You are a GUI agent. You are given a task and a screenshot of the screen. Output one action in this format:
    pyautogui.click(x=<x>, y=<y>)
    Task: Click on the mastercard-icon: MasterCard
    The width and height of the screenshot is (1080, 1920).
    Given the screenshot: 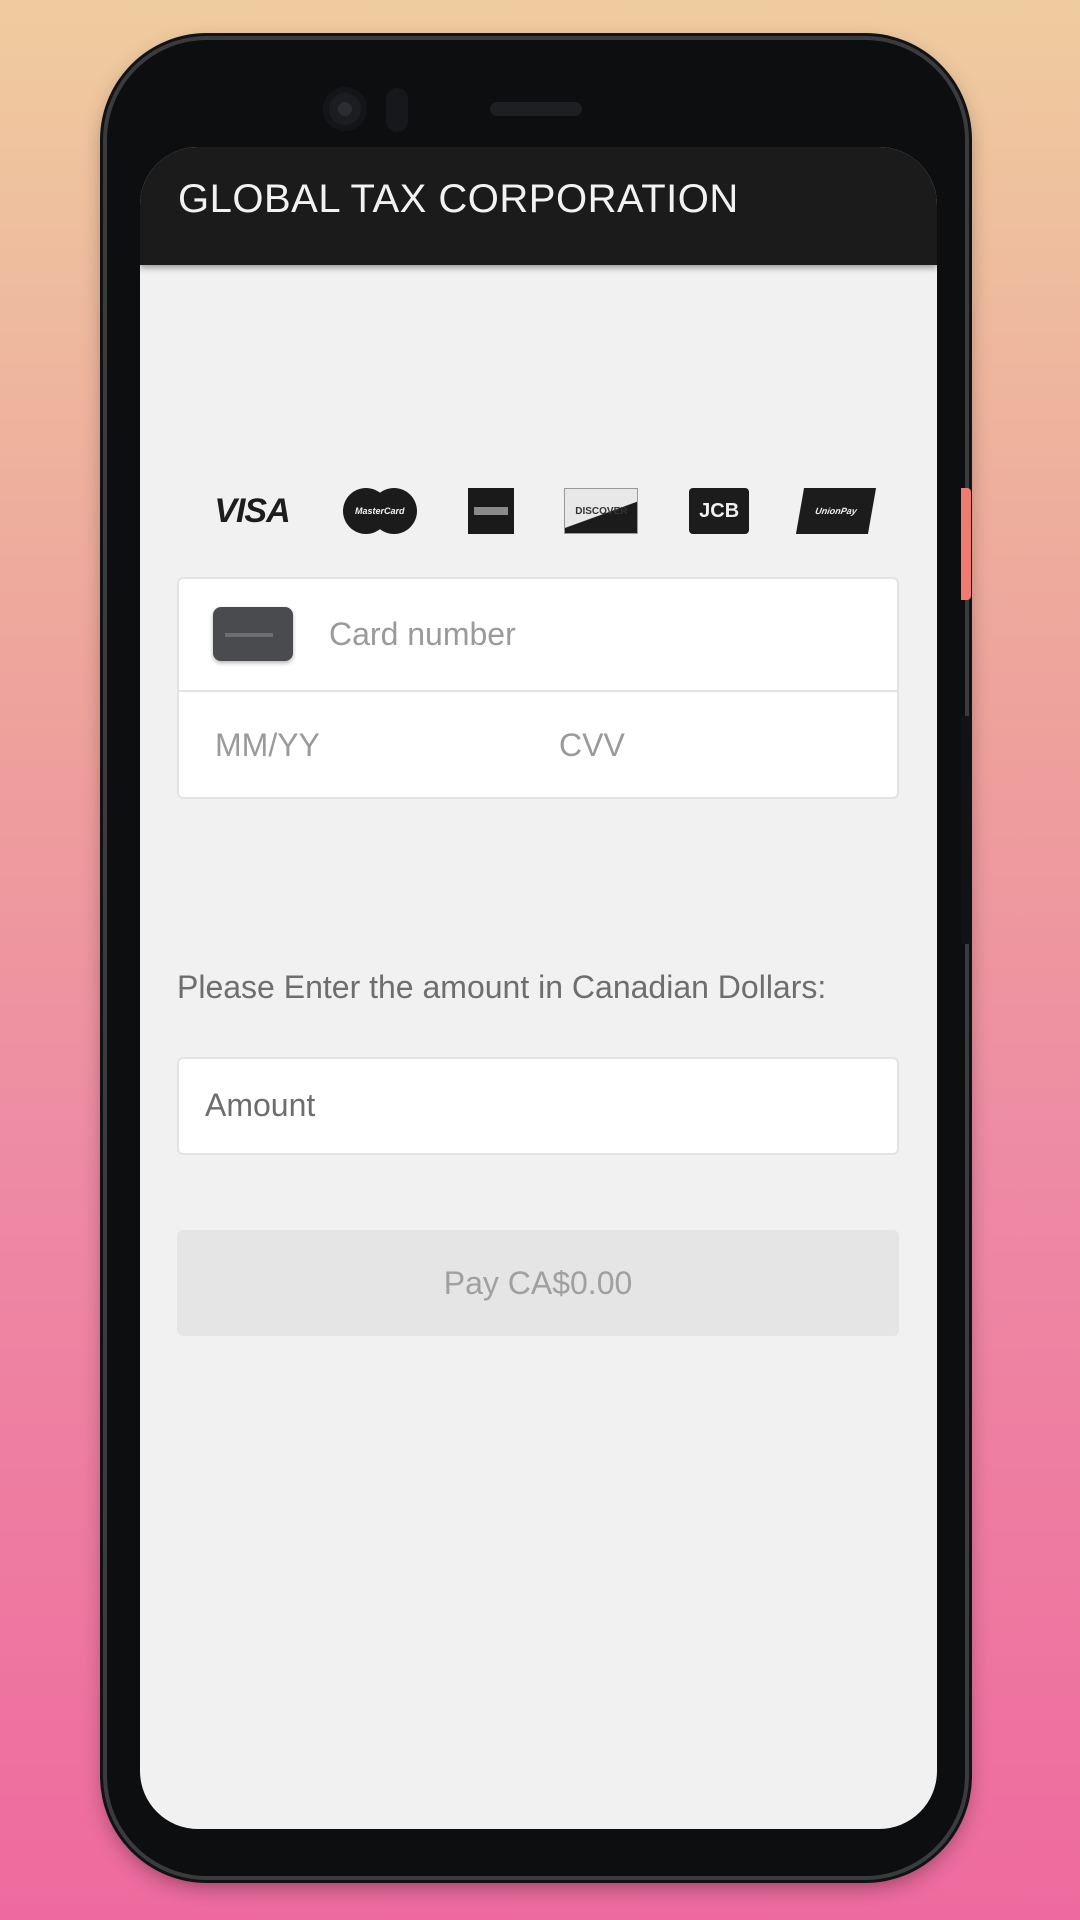 What is the action you would take?
    pyautogui.click(x=379, y=511)
    